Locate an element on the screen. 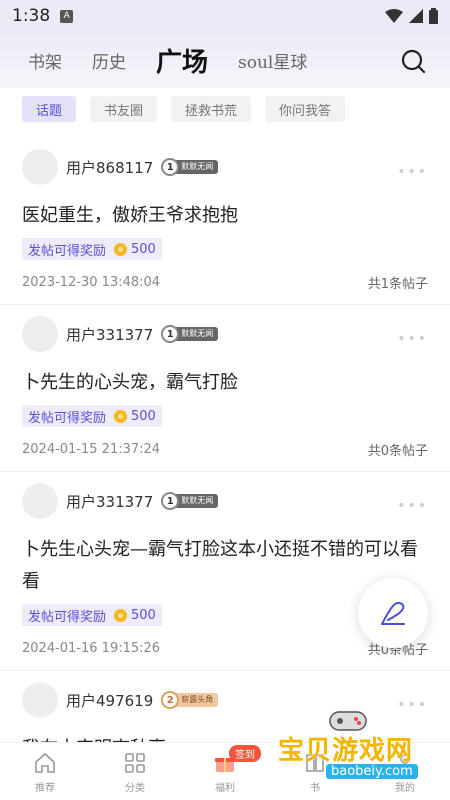 This screenshot has width=450, height=800. check-in-badge: 签到 is located at coordinates (245, 753).